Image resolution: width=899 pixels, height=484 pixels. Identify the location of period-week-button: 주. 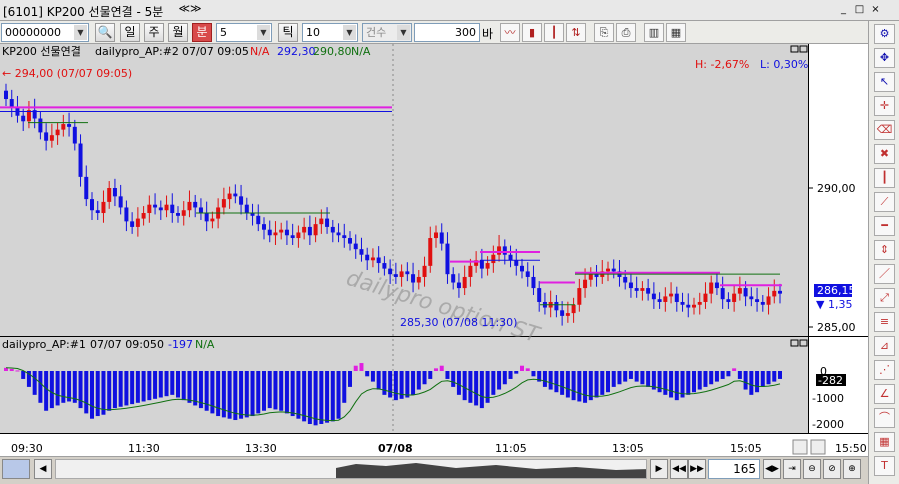
(154, 32).